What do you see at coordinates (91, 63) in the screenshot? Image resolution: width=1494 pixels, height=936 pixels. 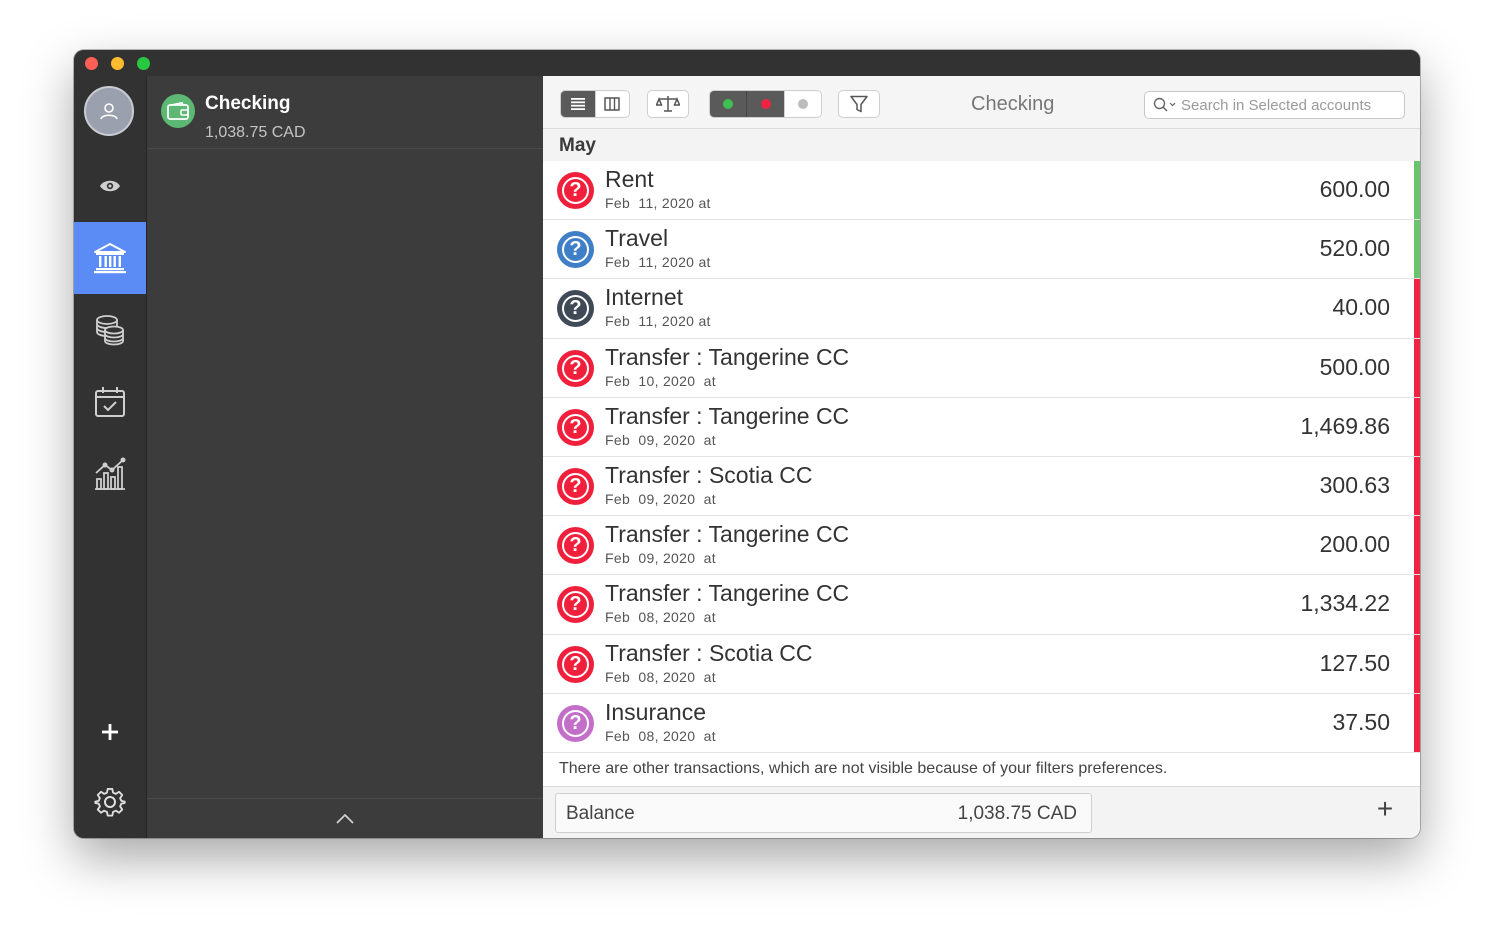 I see `close-window-button` at bounding box center [91, 63].